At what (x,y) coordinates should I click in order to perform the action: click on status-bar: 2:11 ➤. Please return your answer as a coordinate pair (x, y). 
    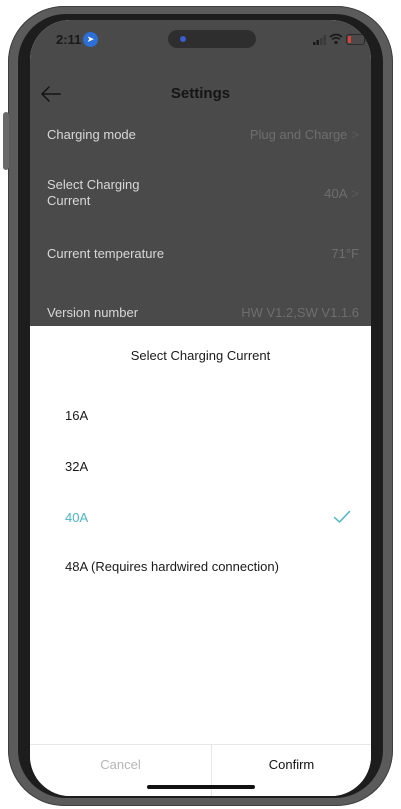
    Looking at the image, I should click on (200, 40).